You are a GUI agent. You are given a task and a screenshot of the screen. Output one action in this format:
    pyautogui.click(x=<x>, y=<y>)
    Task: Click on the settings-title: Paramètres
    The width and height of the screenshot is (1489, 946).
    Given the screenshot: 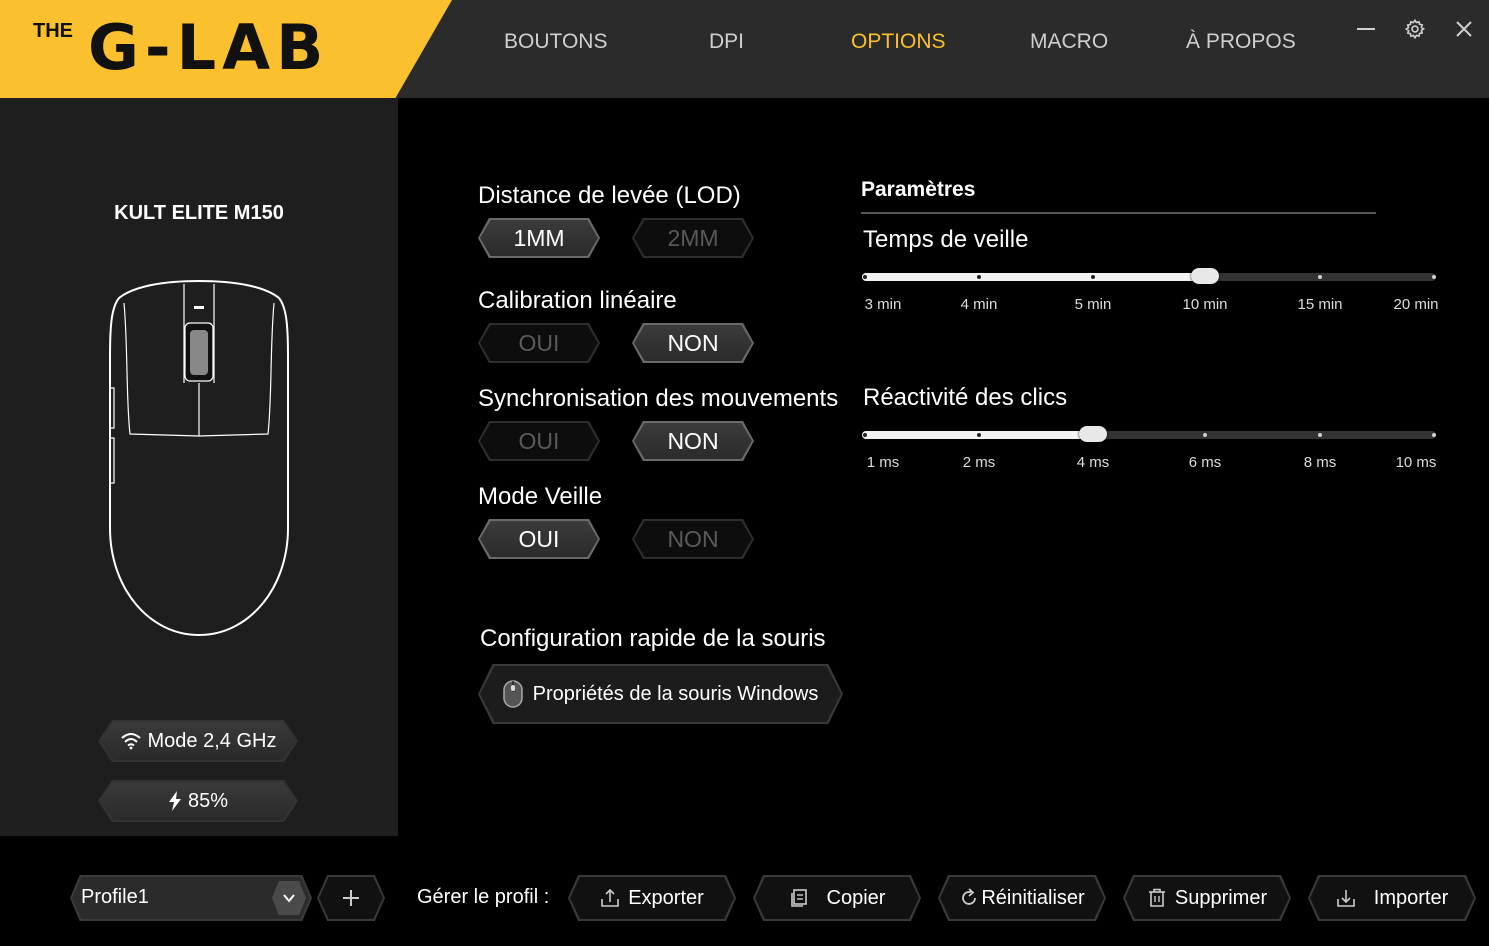 What is the action you would take?
    pyautogui.click(x=918, y=189)
    